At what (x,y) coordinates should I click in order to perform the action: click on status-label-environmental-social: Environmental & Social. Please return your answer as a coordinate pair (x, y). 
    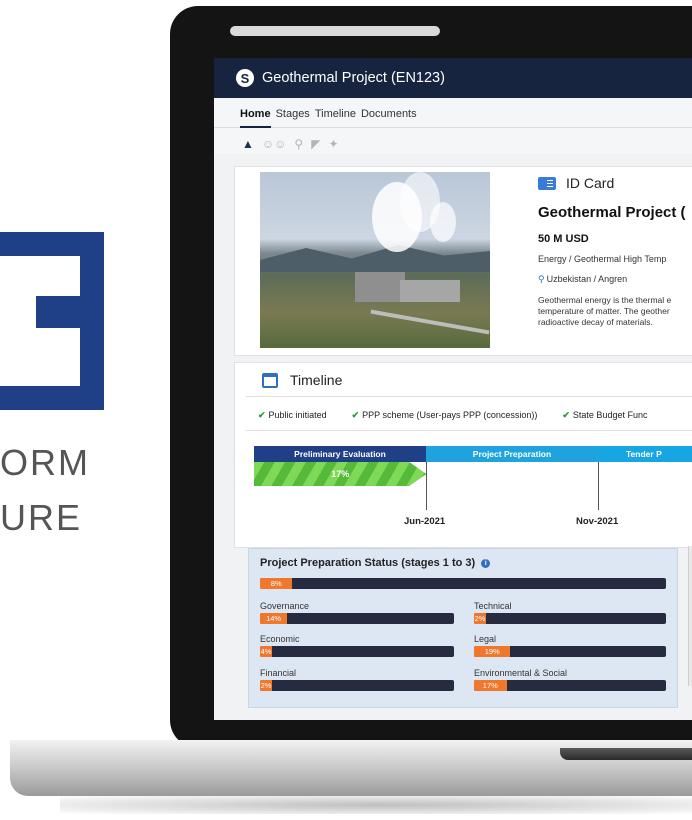
    Looking at the image, I should click on (521, 673).